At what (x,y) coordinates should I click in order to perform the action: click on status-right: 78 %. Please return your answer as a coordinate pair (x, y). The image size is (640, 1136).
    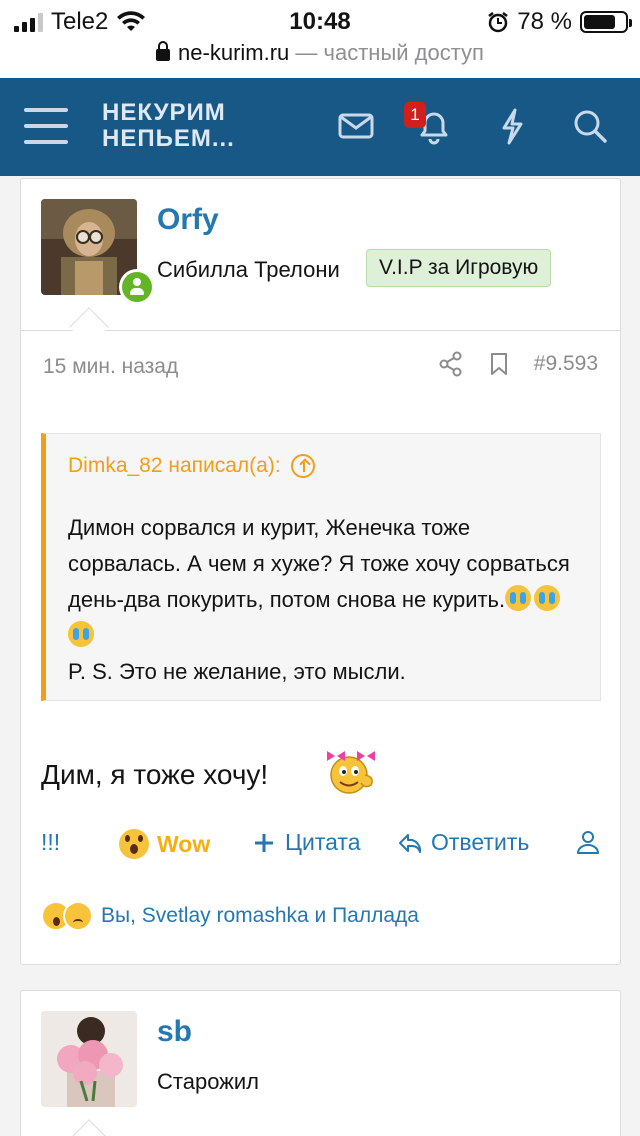
    Looking at the image, I should click on (559, 22).